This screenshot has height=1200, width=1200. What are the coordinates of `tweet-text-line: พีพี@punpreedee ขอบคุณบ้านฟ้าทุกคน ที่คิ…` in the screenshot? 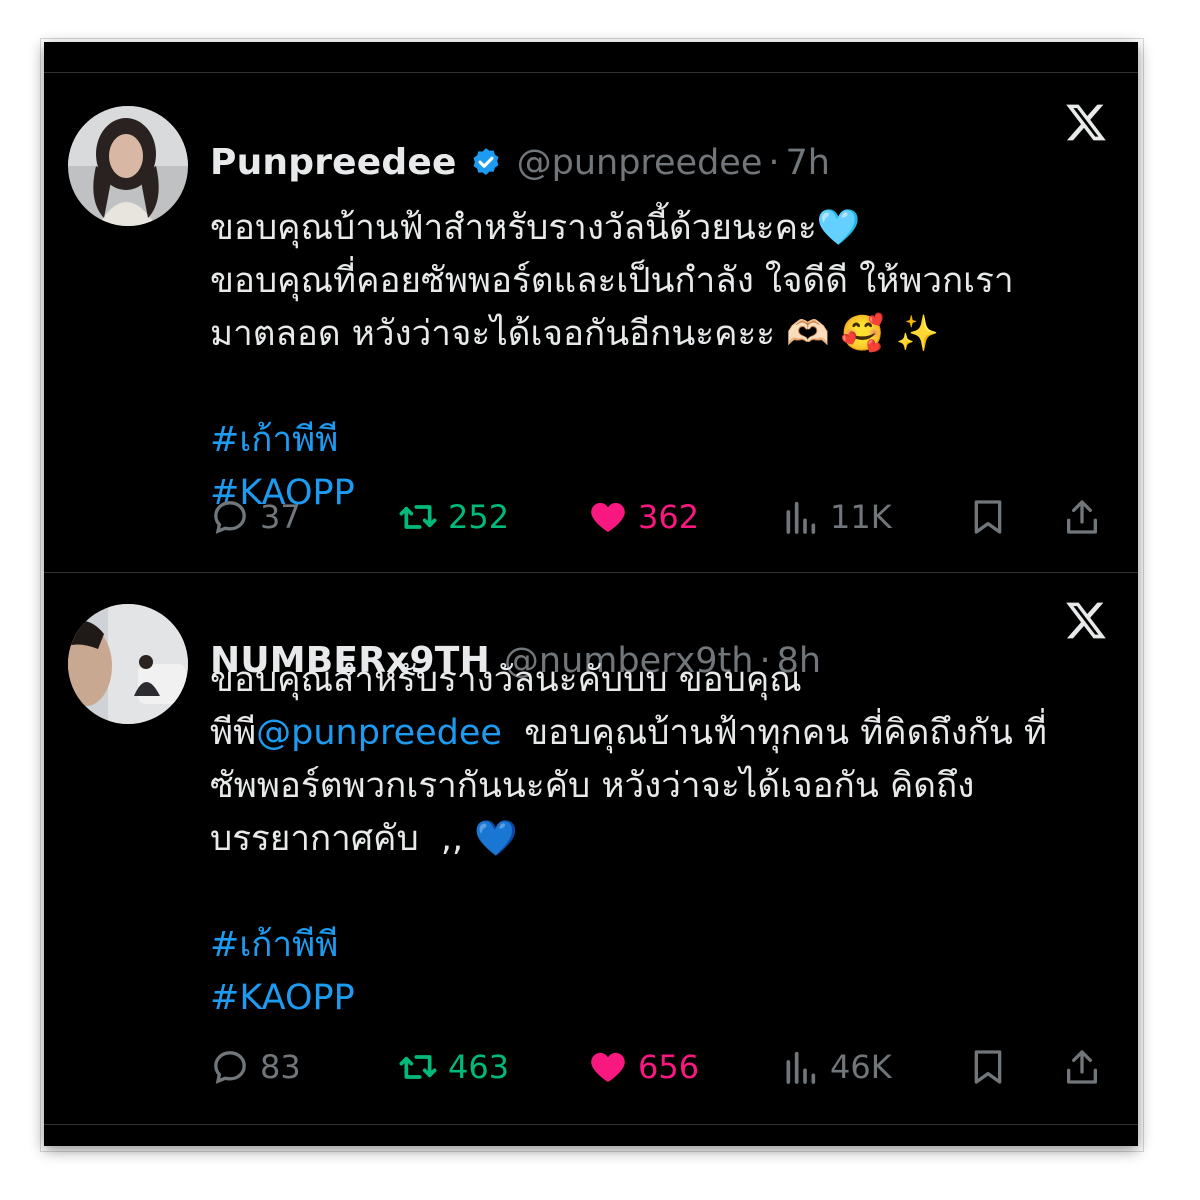 It's located at (660, 733).